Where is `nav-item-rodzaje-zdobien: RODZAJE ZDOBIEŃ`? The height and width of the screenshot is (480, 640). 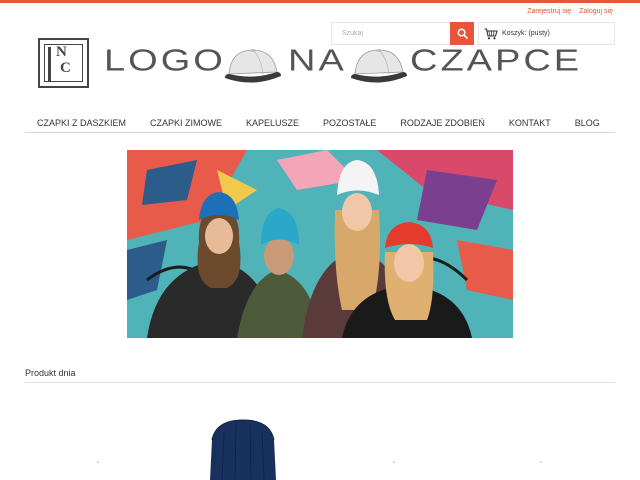 nav-item-rodzaje-zdobien: RODZAJE ZDOBIEŃ is located at coordinates (442, 122).